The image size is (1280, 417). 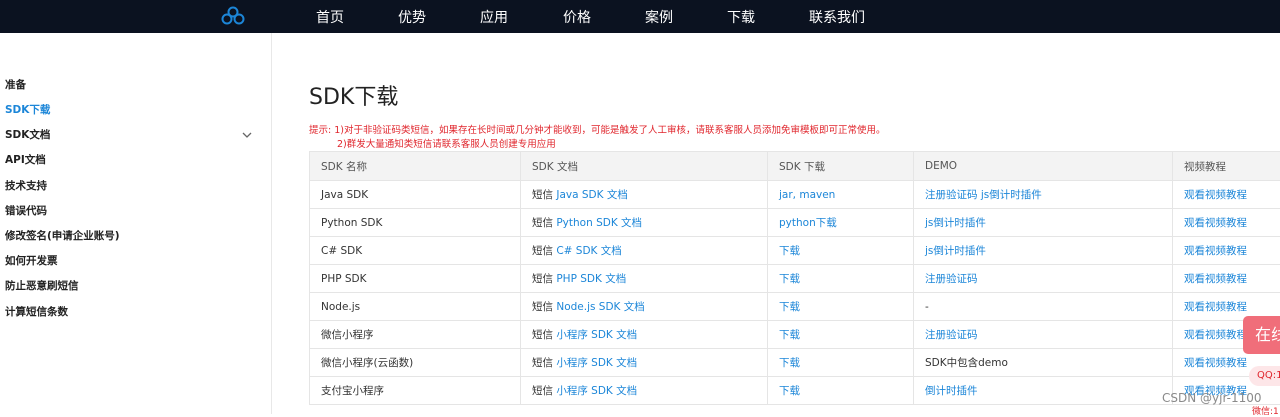 I want to click on cell-sdk-name: C# SDK, so click(x=415, y=251).